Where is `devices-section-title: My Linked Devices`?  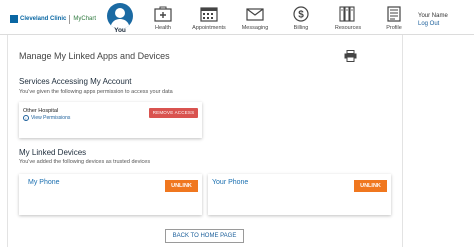 devices-section-title: My Linked Devices is located at coordinates (53, 152).